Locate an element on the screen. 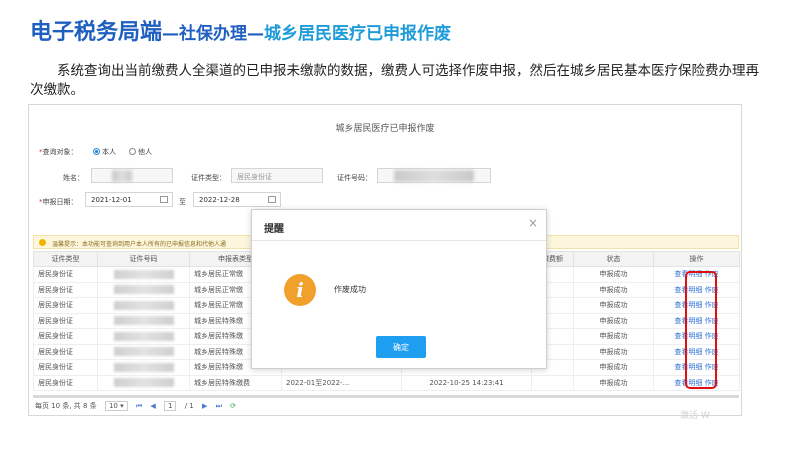  column-header: 证件类型 is located at coordinates (65, 259).